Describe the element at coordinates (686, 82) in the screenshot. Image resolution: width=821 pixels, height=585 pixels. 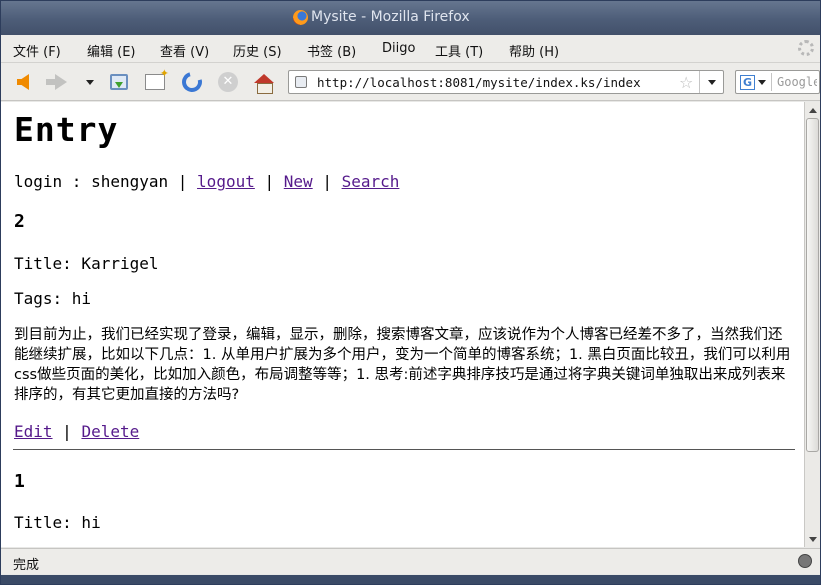
I see `bookmark-star-icon: ☆` at that location.